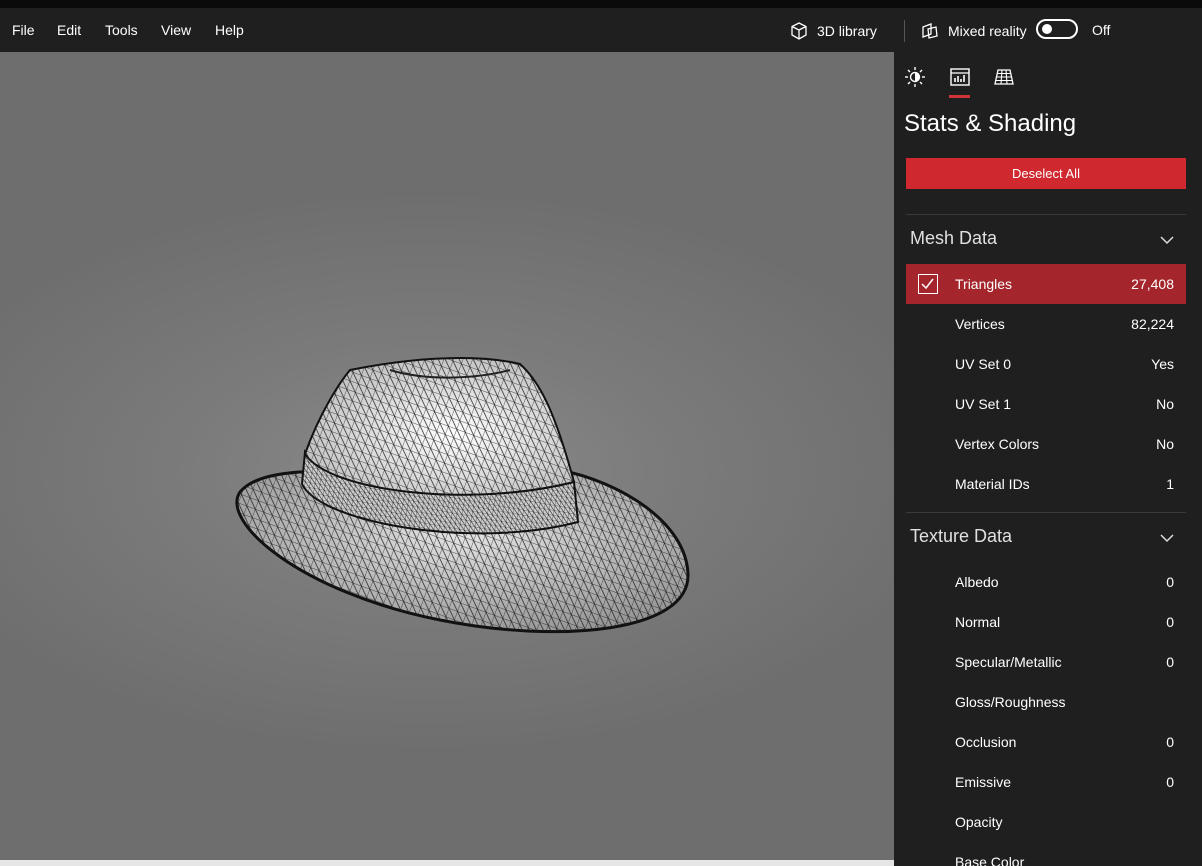 This screenshot has width=1202, height=866. I want to click on panel-title: Stats & Shading, so click(990, 123).